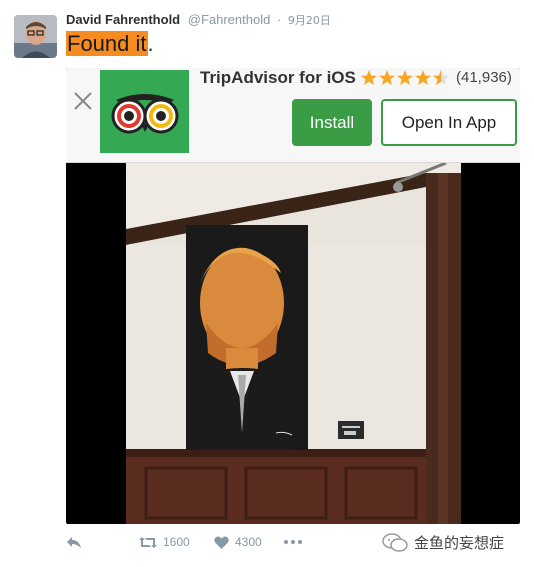 The image size is (534, 567). Describe the element at coordinates (332, 122) in the screenshot. I see `install-button: Install` at that location.